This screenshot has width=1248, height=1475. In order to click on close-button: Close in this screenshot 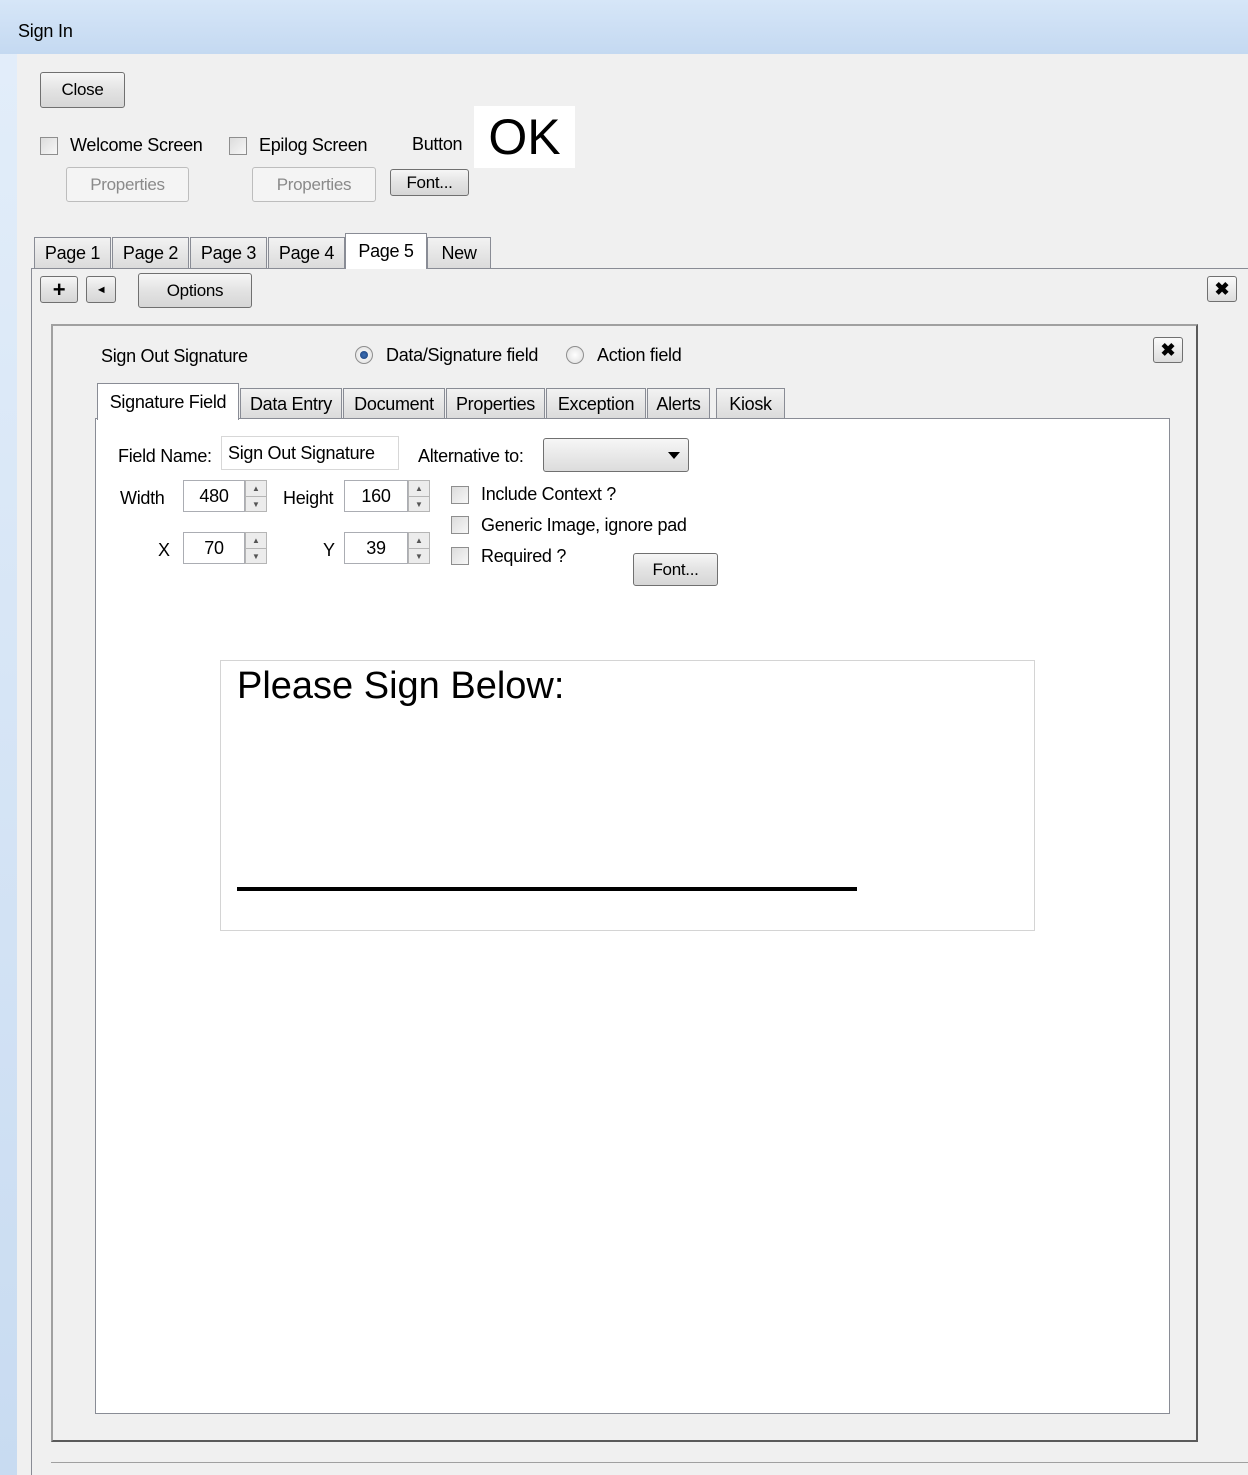, I will do `click(82, 90)`.